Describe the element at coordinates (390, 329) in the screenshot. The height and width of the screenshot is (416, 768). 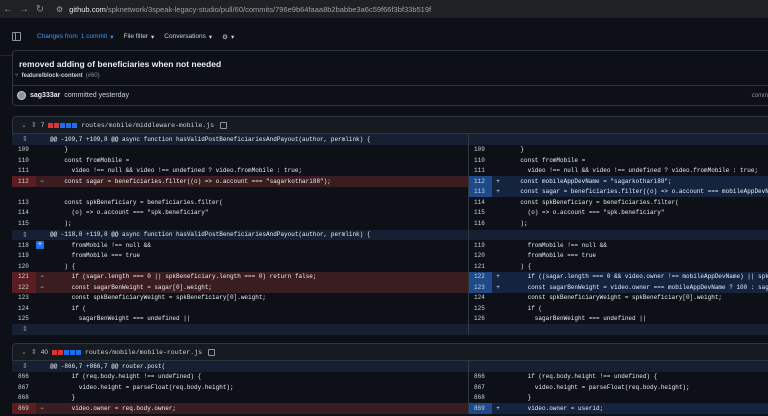
I see `expand-row: ⇕` at that location.